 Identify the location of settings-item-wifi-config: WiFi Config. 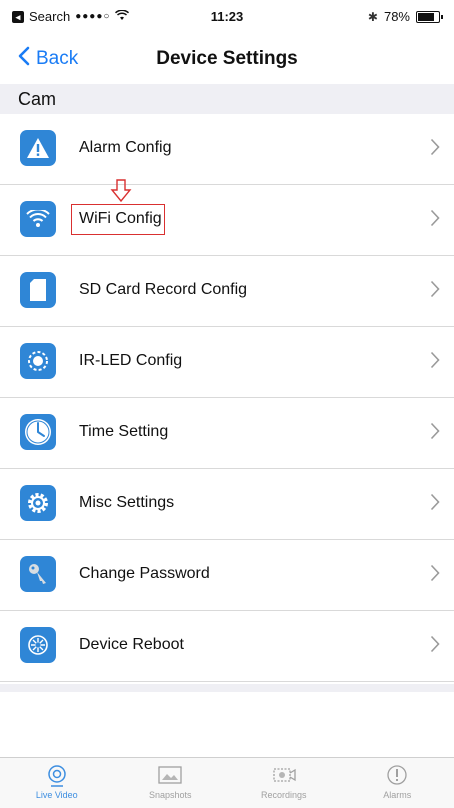
(227, 217).